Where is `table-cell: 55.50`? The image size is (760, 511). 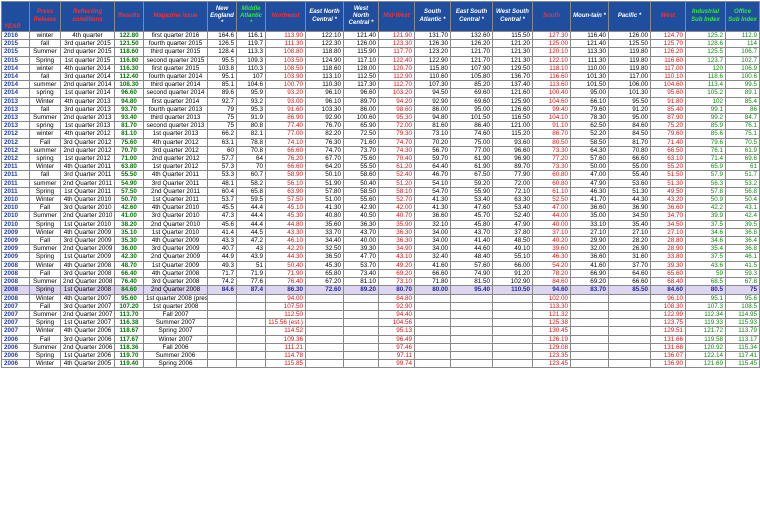 table-cell: 55.50 is located at coordinates (361, 167).